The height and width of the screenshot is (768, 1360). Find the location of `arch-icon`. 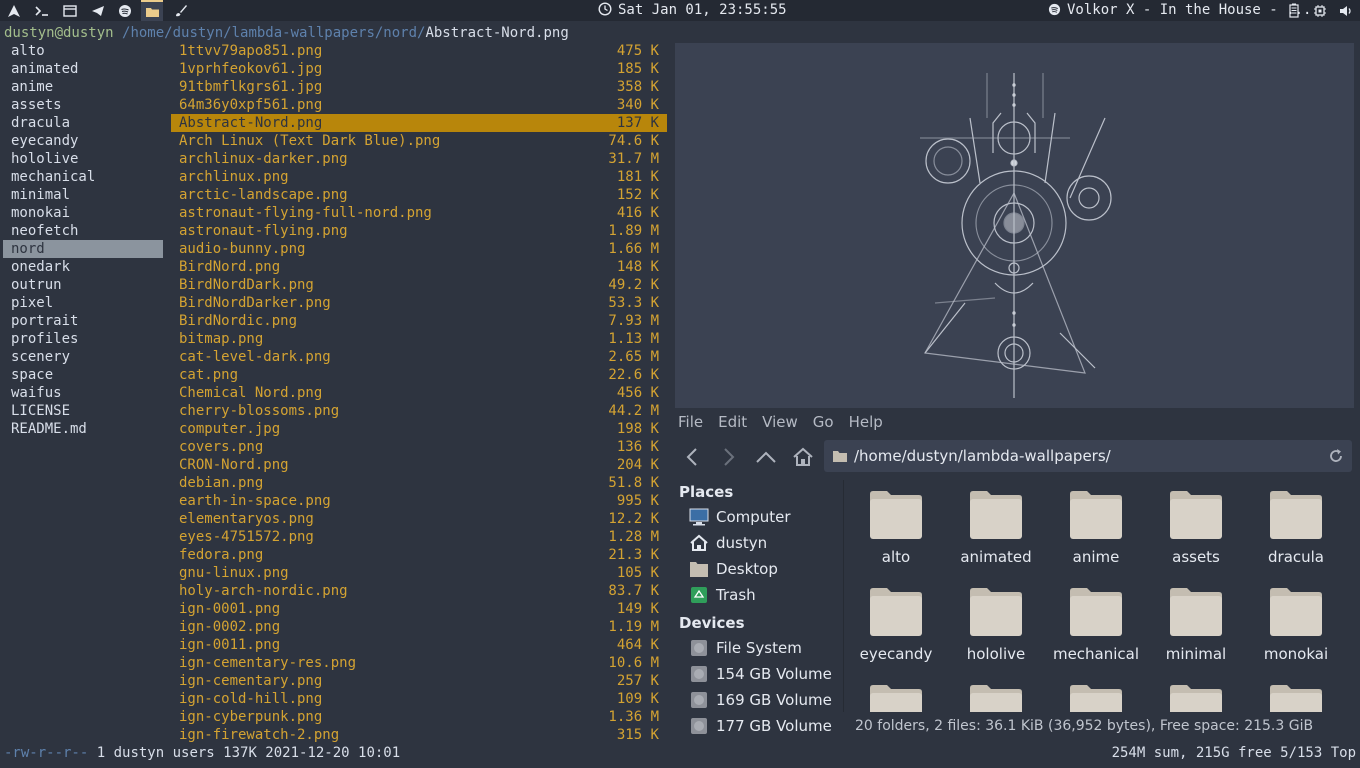

arch-icon is located at coordinates (14, 10).